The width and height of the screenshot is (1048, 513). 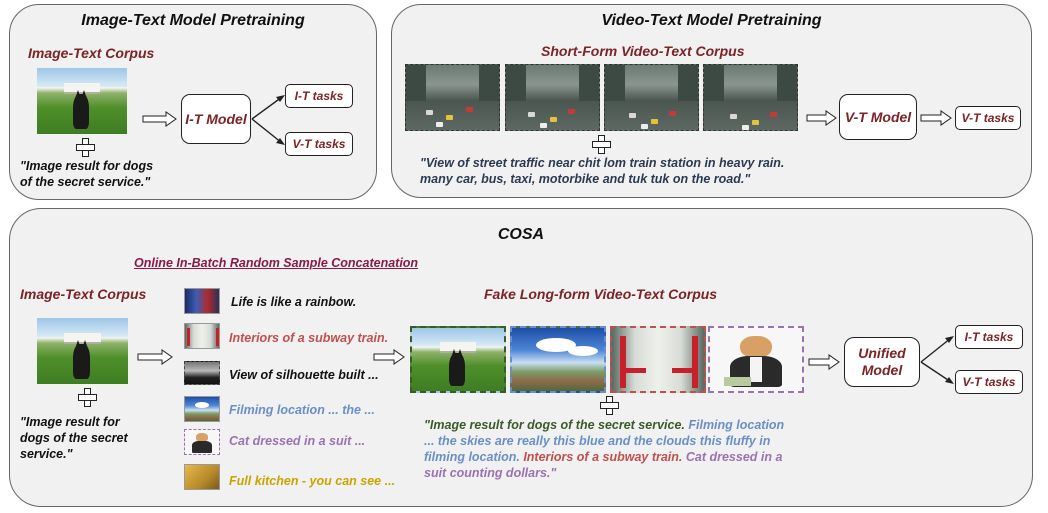 What do you see at coordinates (949, 380) in the screenshot?
I see `arrowhead-icon` at bounding box center [949, 380].